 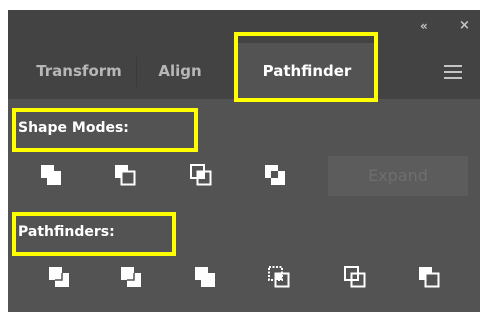 What do you see at coordinates (398, 176) in the screenshot?
I see `expand-button: Expand` at bounding box center [398, 176].